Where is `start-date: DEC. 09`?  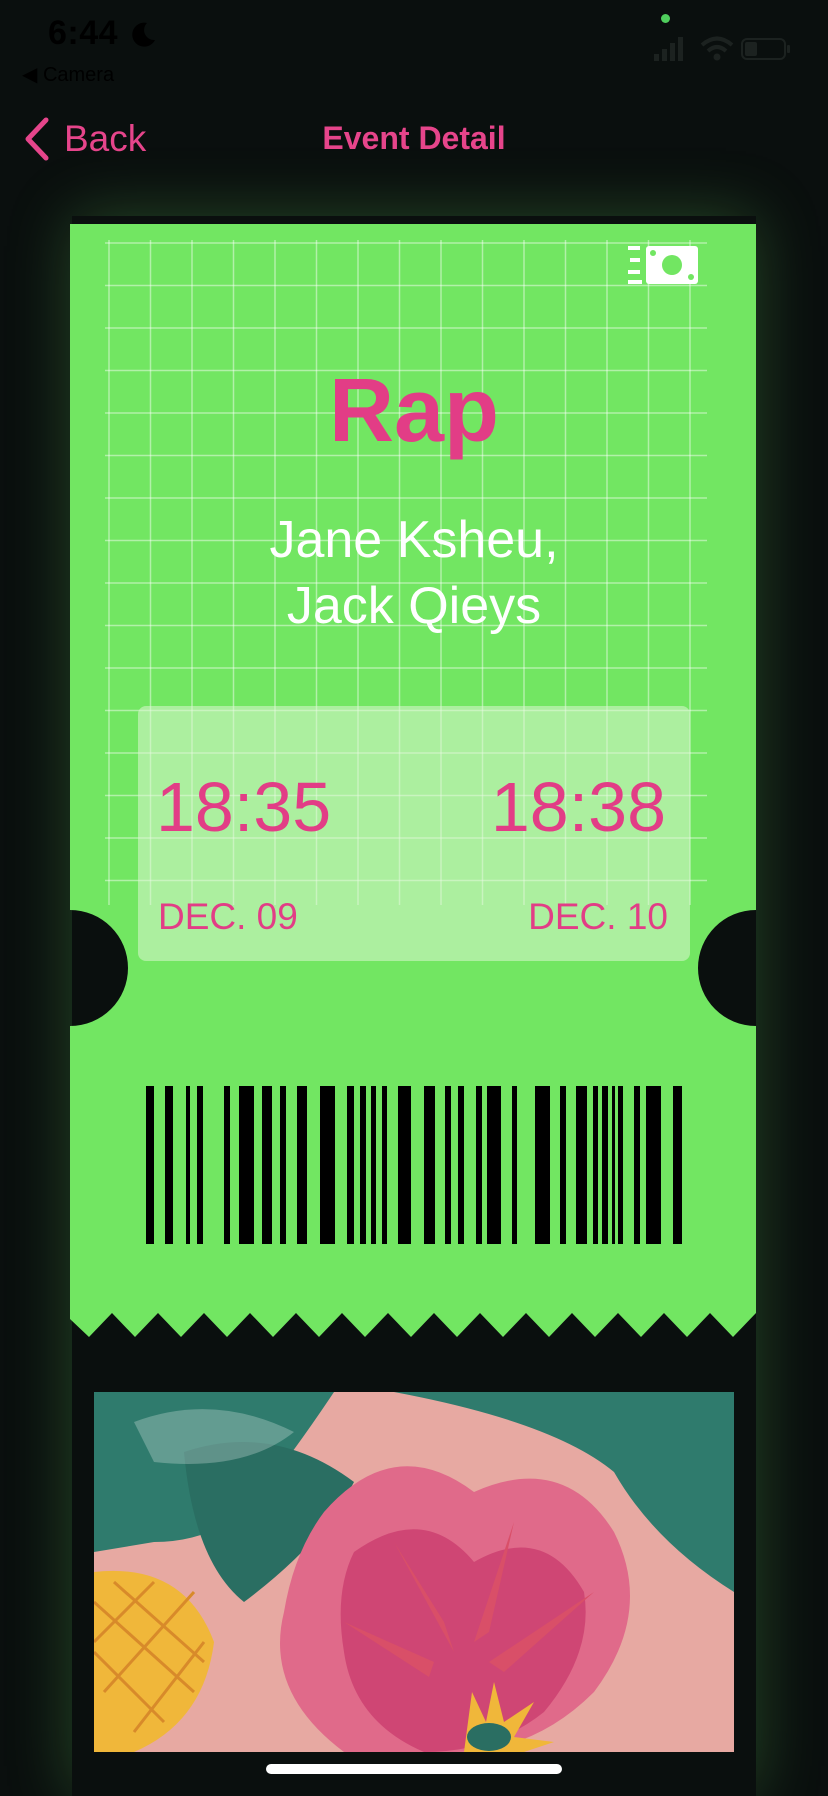 start-date: DEC. 09 is located at coordinates (228, 916).